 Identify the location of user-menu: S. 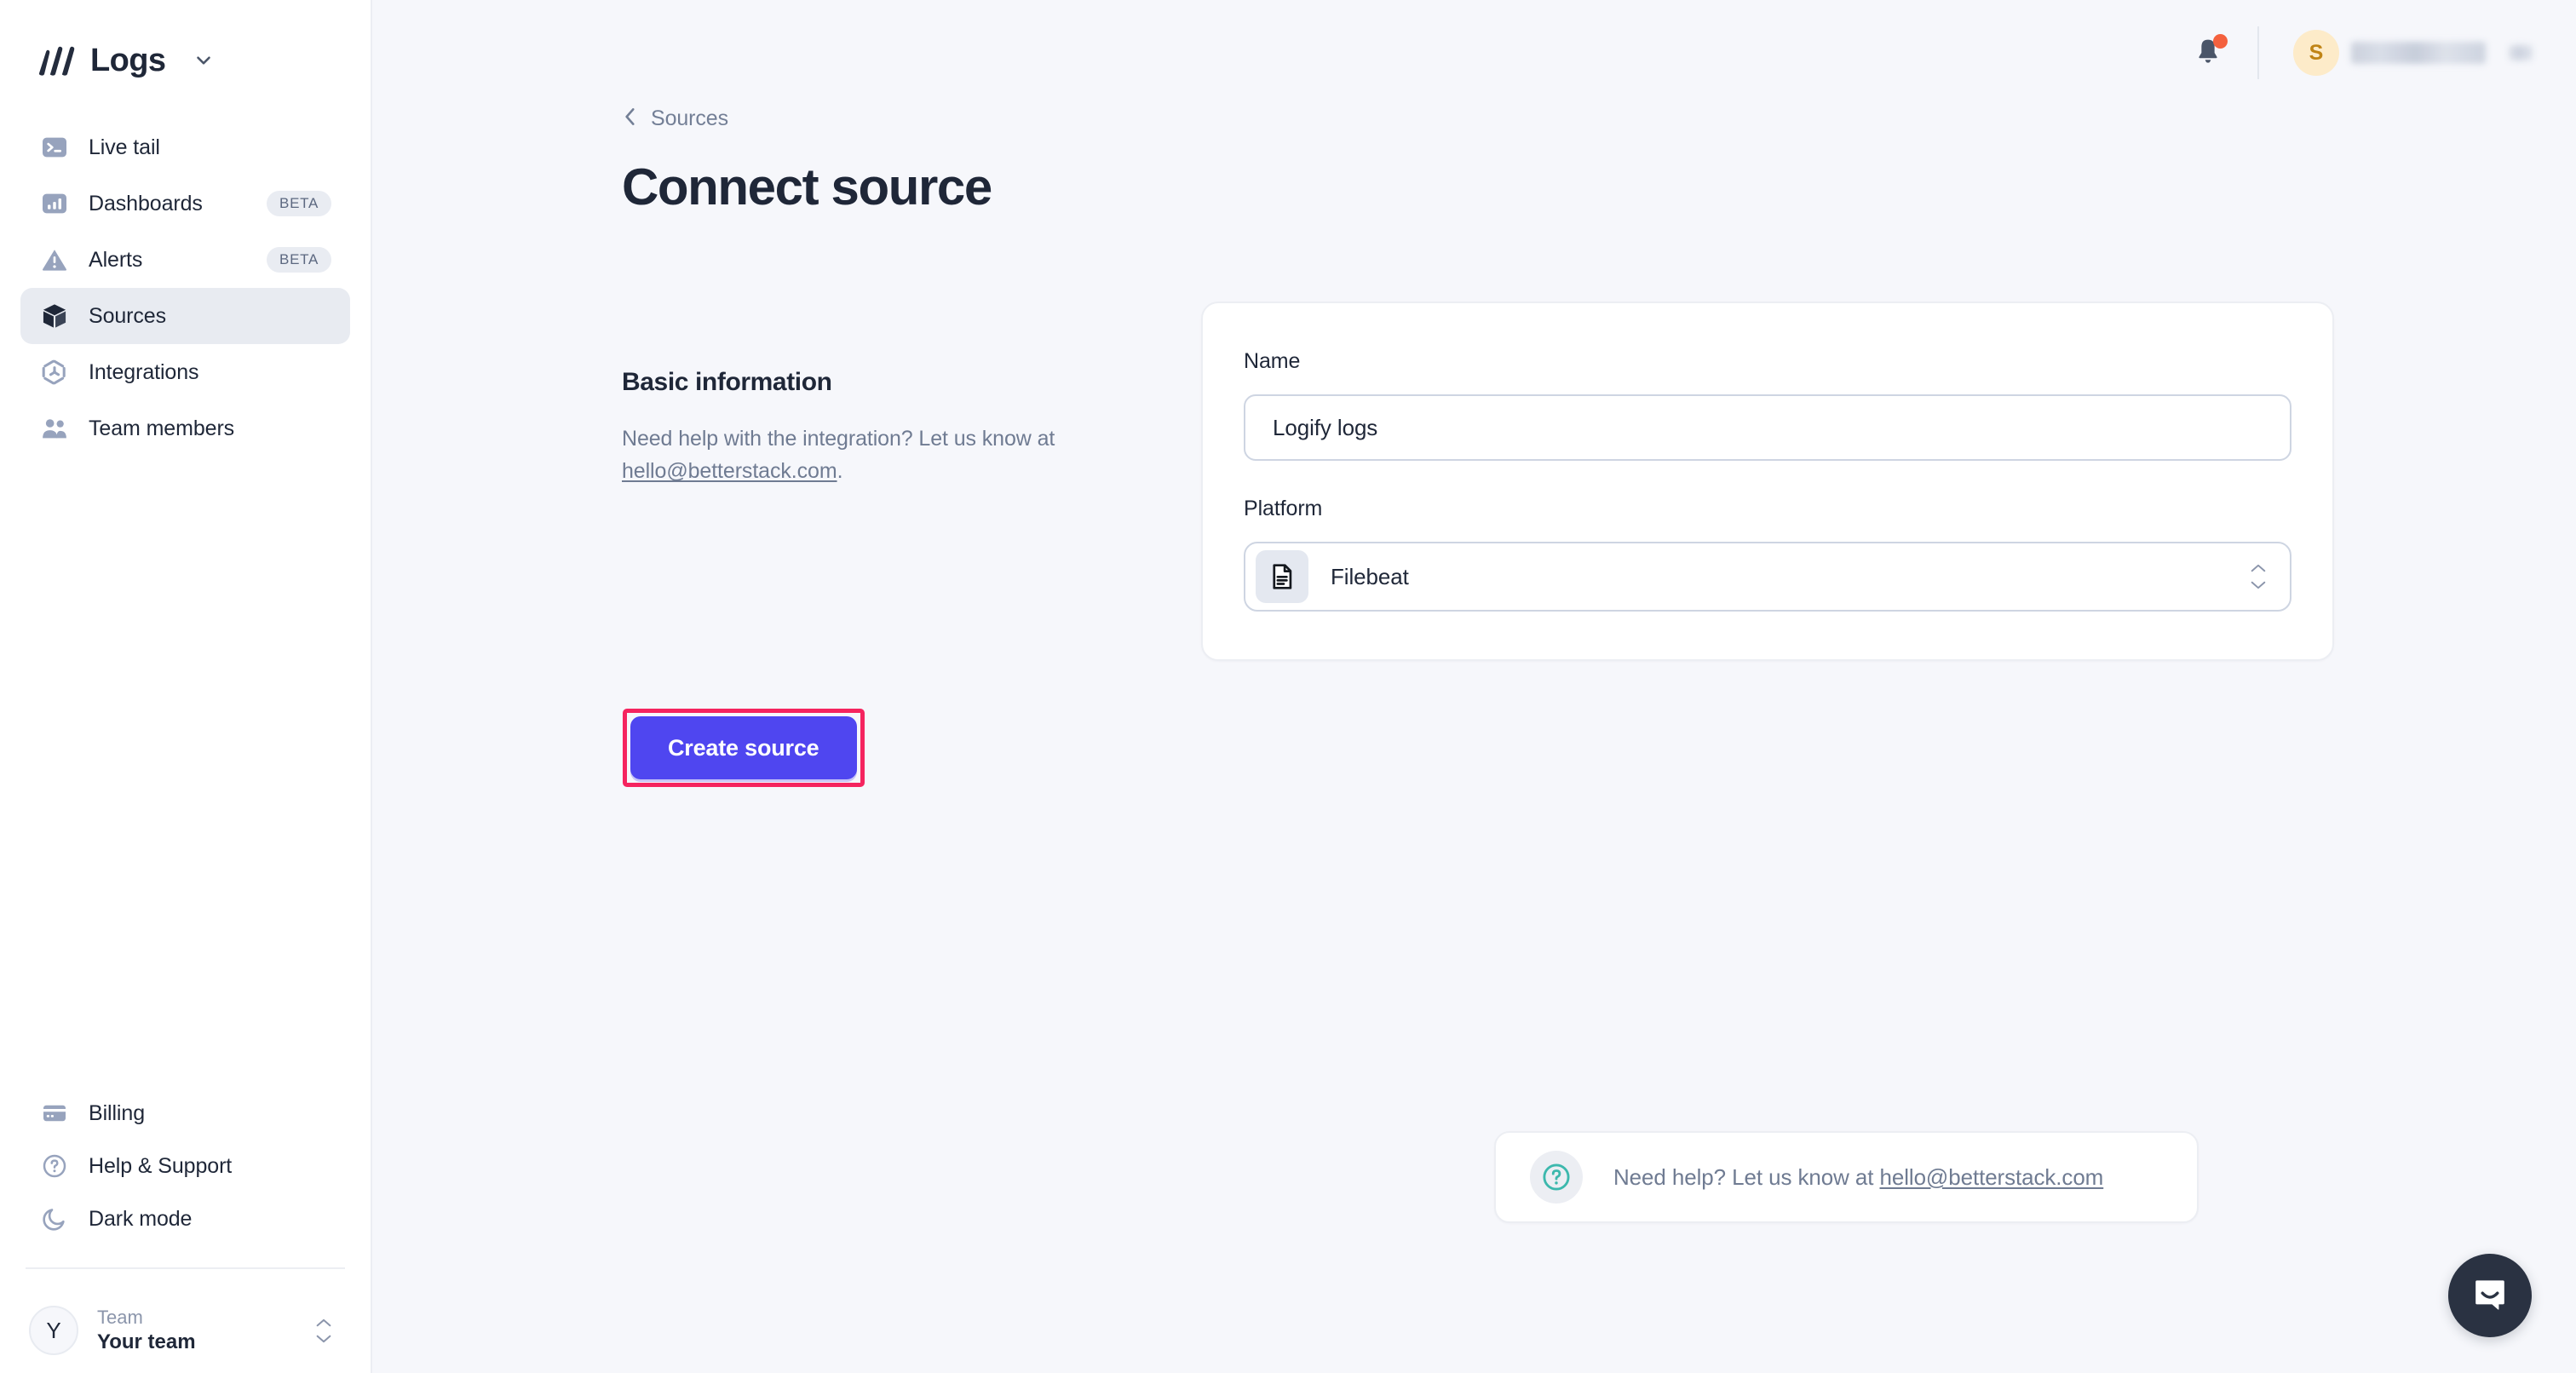
(2412, 53).